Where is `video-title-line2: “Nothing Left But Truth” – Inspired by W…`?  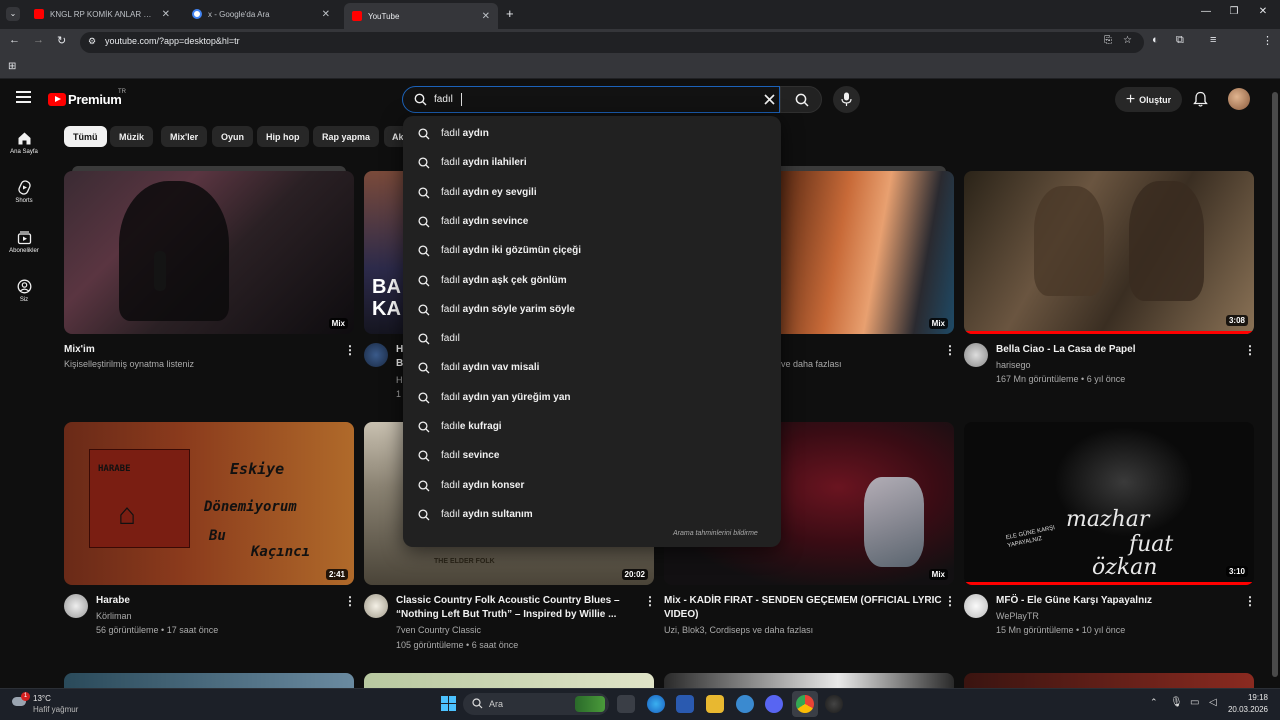
video-title-line2: “Nothing Left But Truth” – Inspired by W… is located at coordinates (506, 615).